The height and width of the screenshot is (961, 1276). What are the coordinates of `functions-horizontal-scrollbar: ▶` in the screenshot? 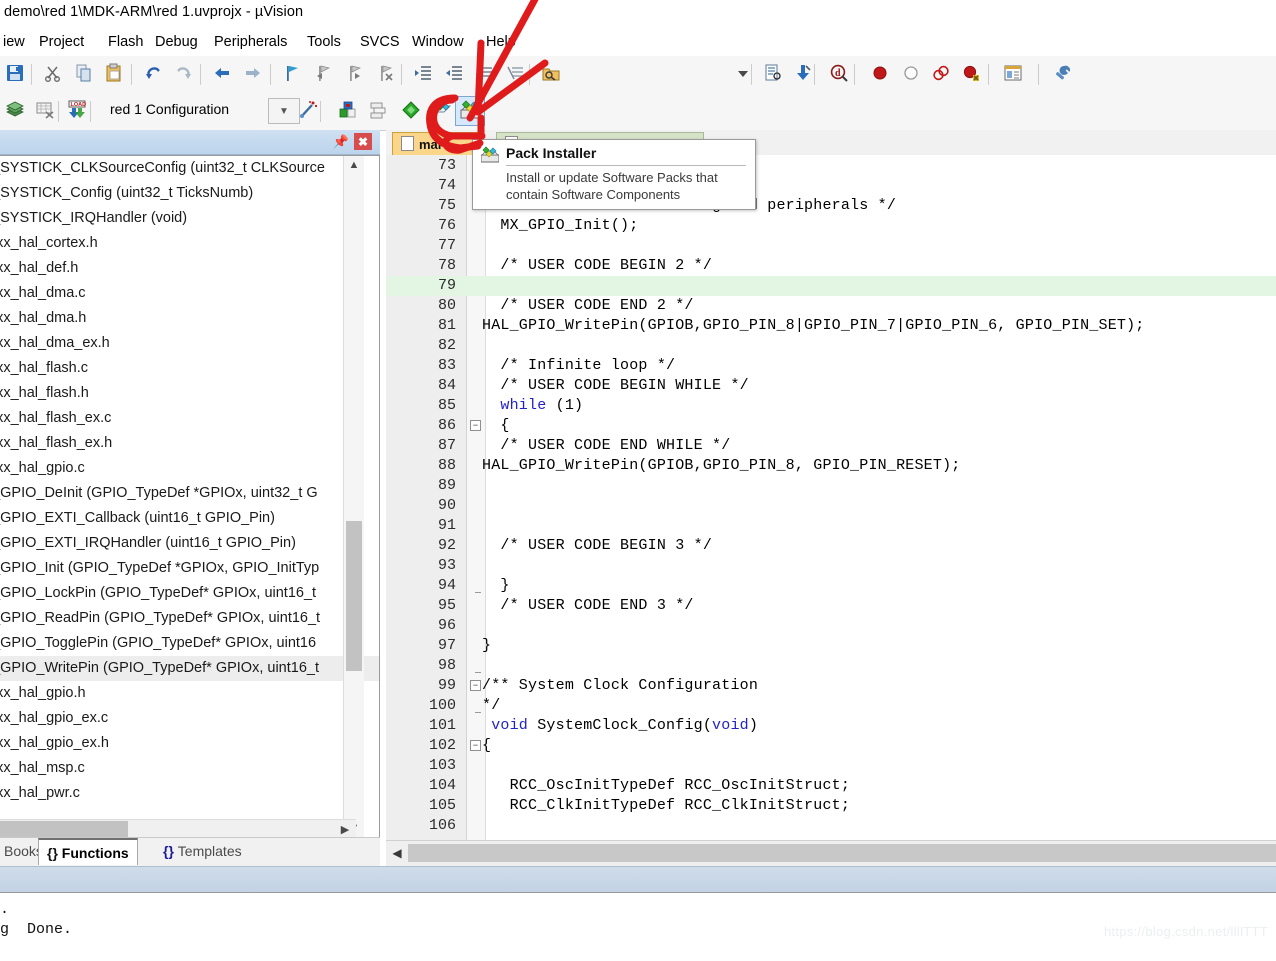 It's located at (178, 828).